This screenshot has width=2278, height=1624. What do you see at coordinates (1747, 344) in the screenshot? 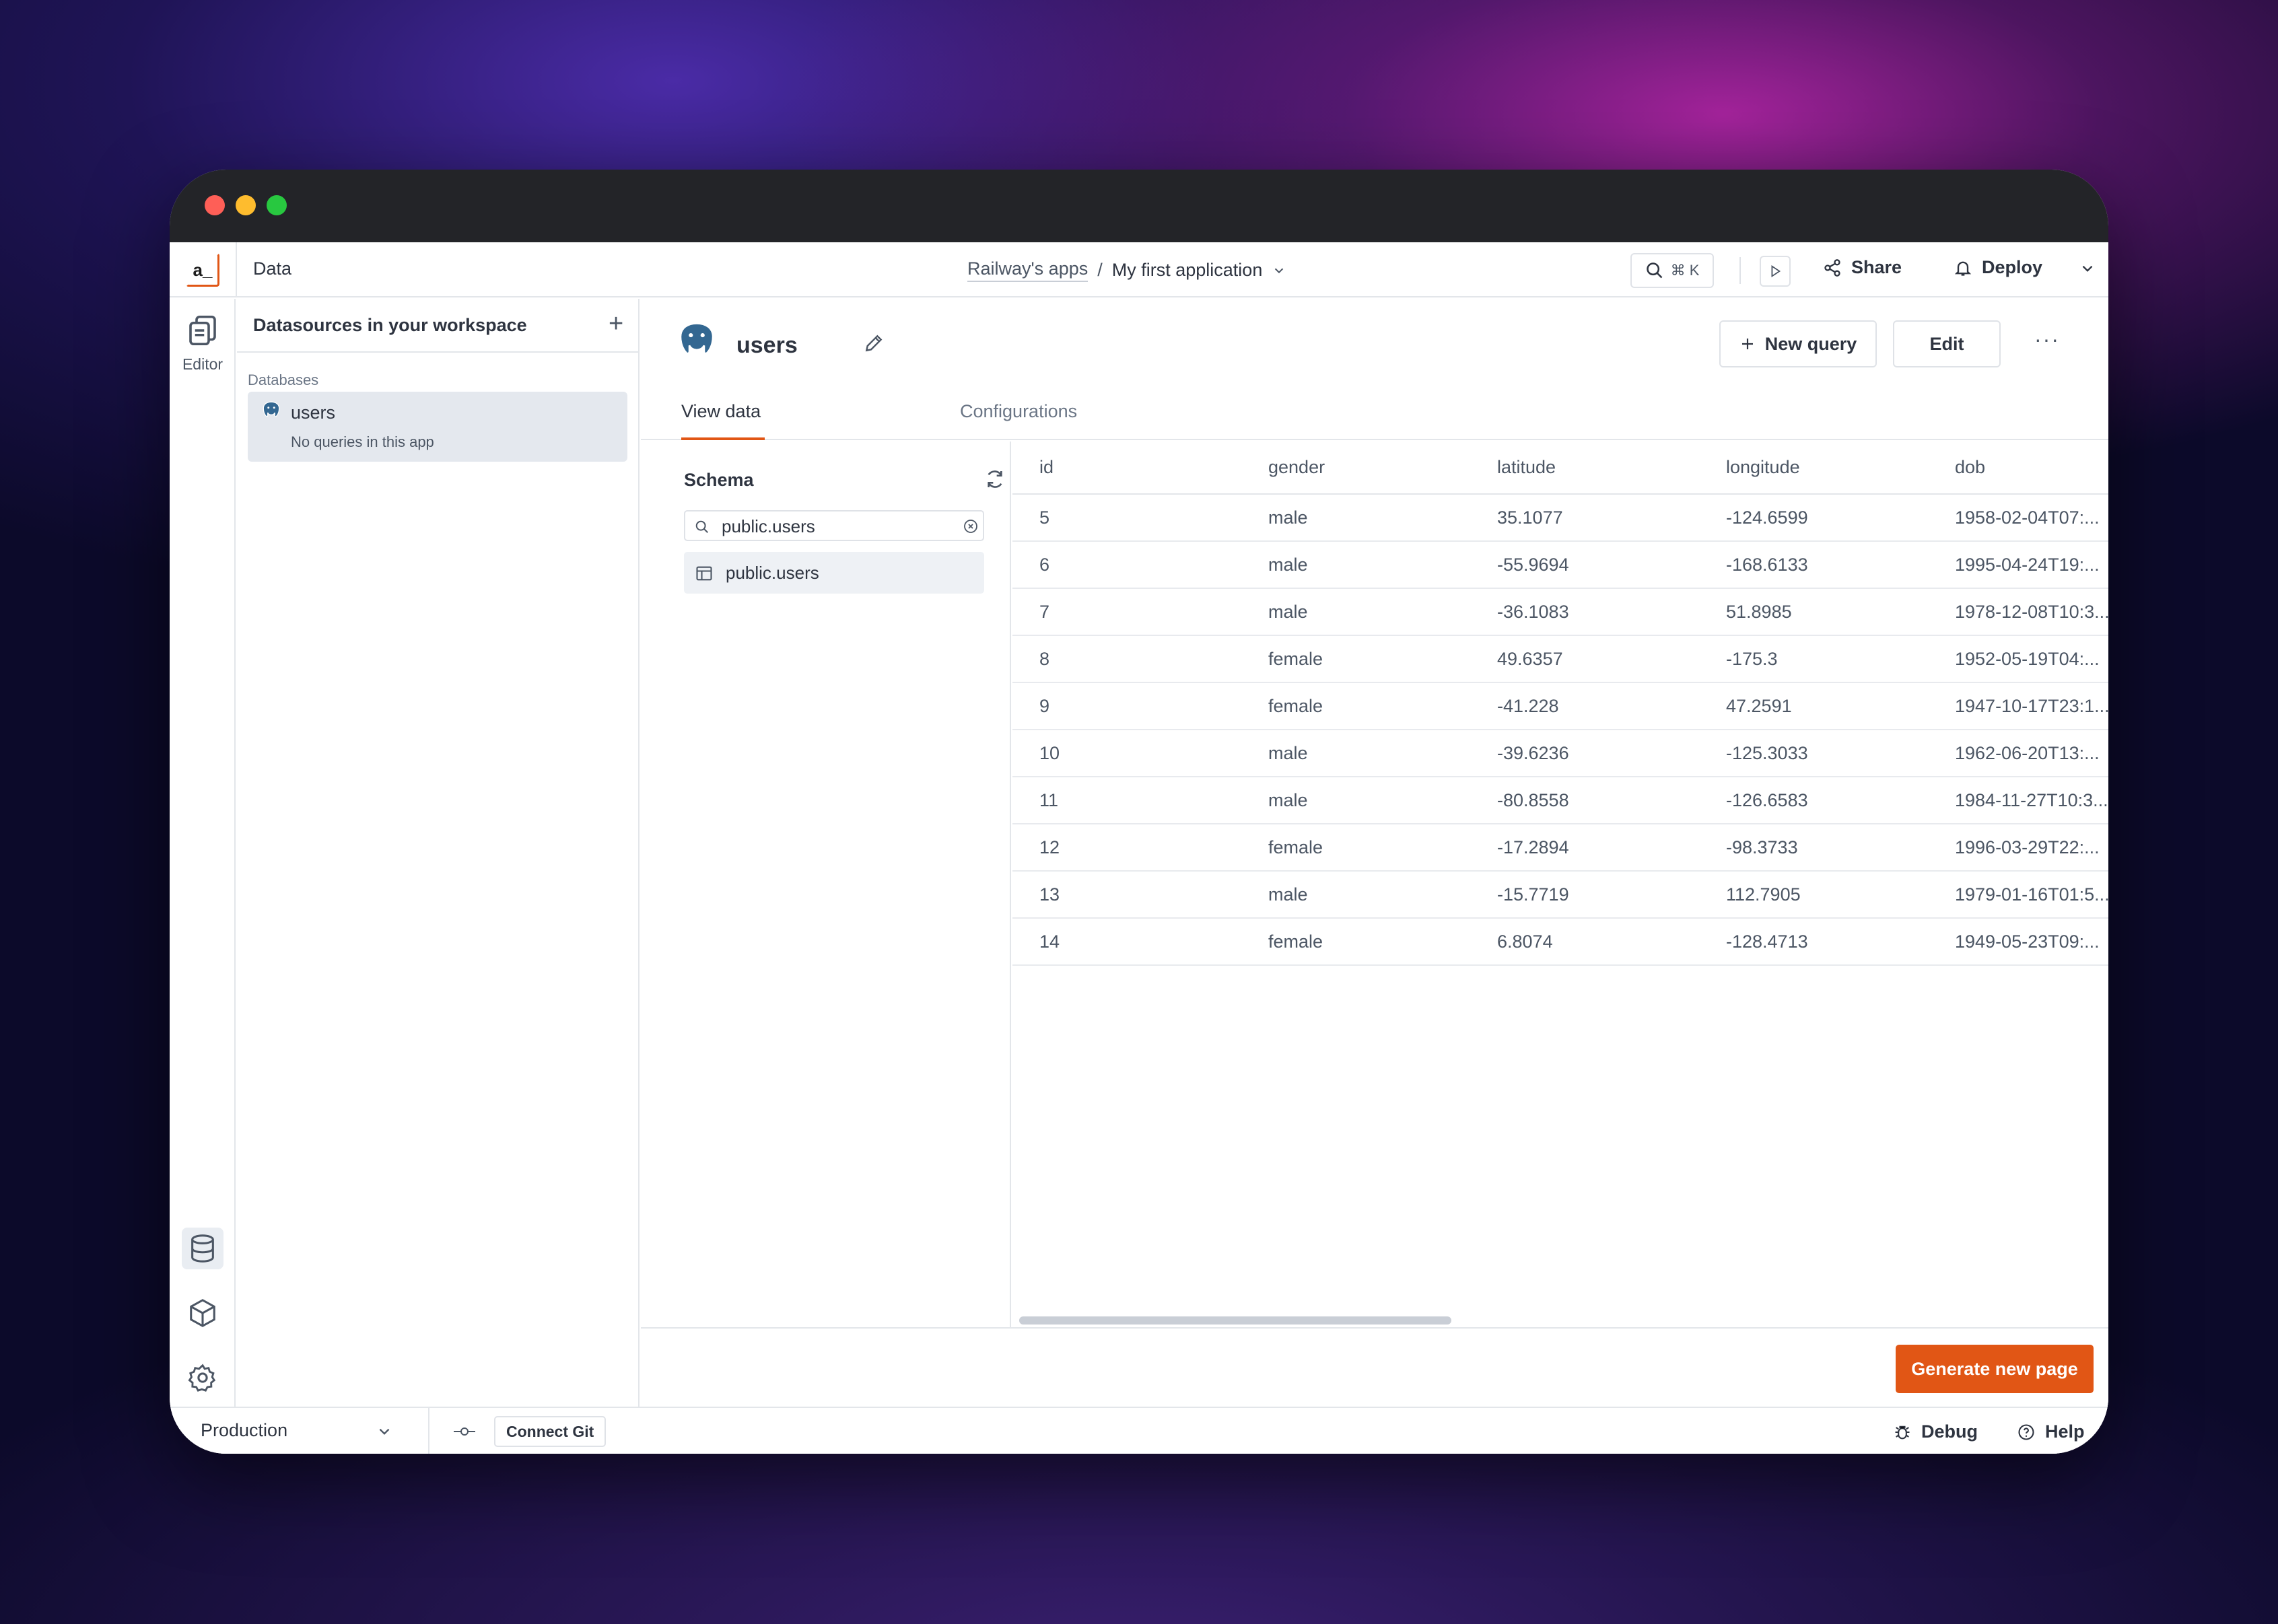
I see `plus-icon` at bounding box center [1747, 344].